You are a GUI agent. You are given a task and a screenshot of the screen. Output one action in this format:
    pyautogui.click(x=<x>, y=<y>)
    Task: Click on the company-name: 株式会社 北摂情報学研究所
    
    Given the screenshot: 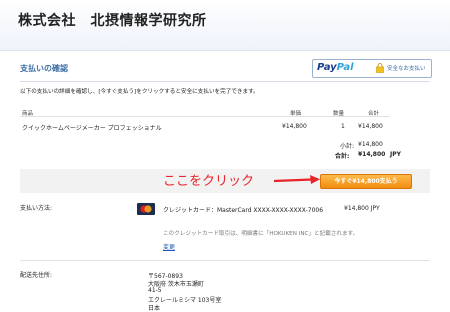 What is the action you would take?
    pyautogui.click(x=112, y=21)
    